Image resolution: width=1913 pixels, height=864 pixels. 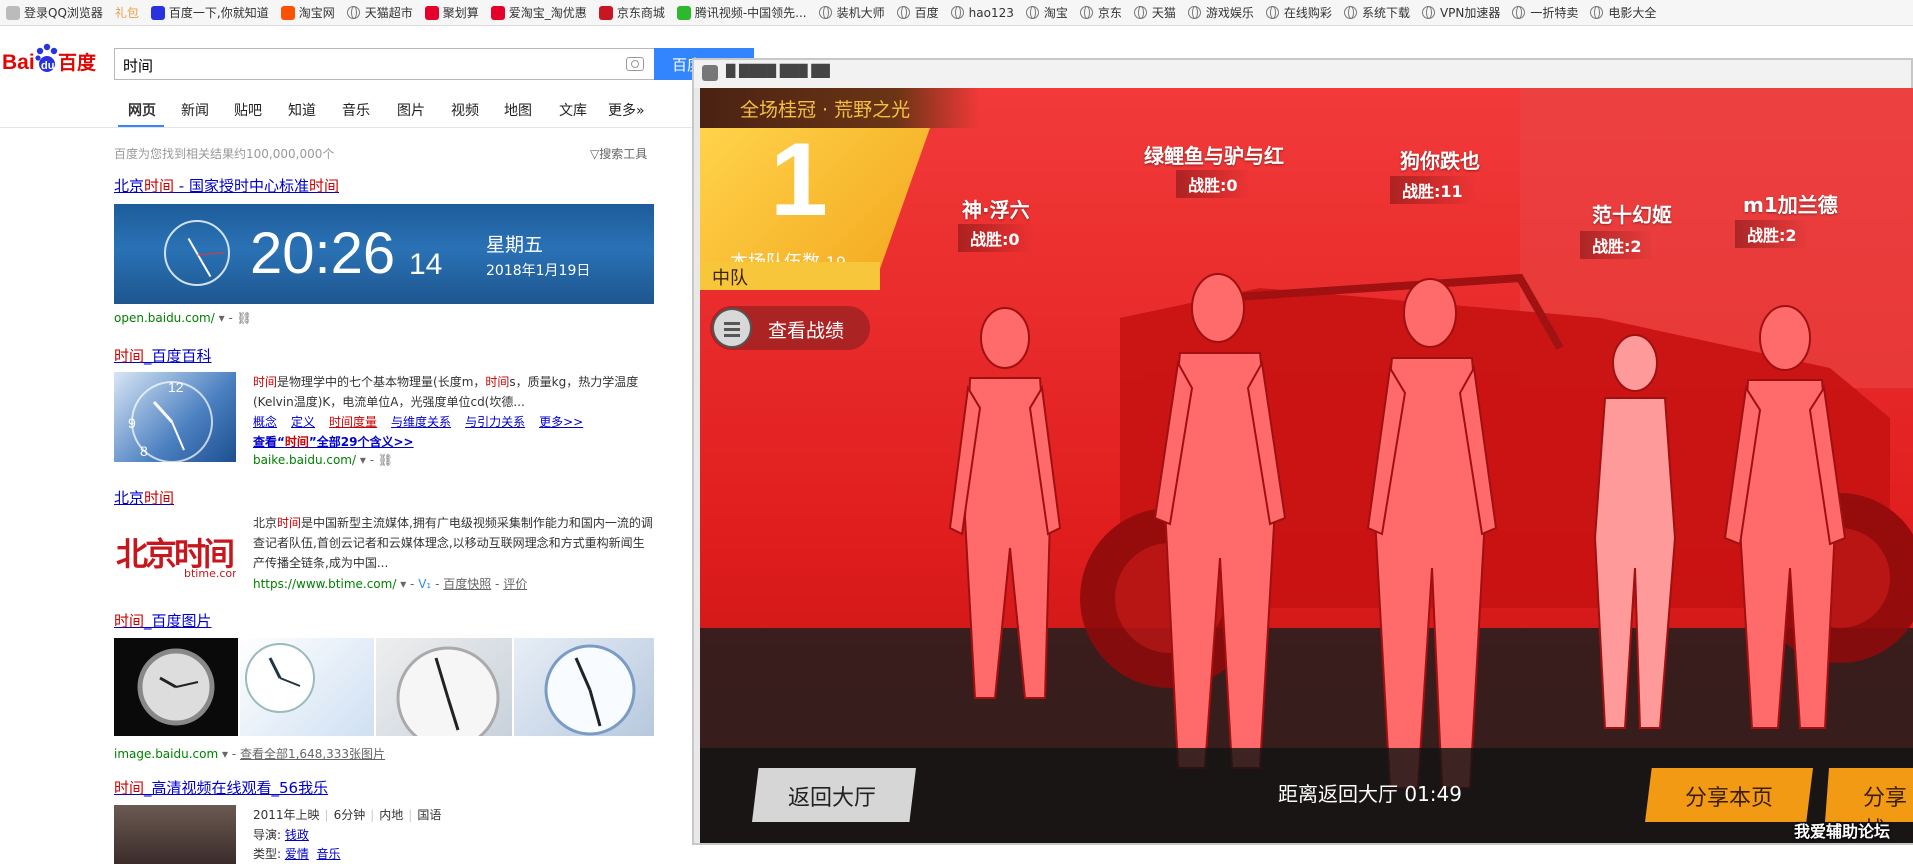 I want to click on search-query: 时间, so click(x=138, y=65).